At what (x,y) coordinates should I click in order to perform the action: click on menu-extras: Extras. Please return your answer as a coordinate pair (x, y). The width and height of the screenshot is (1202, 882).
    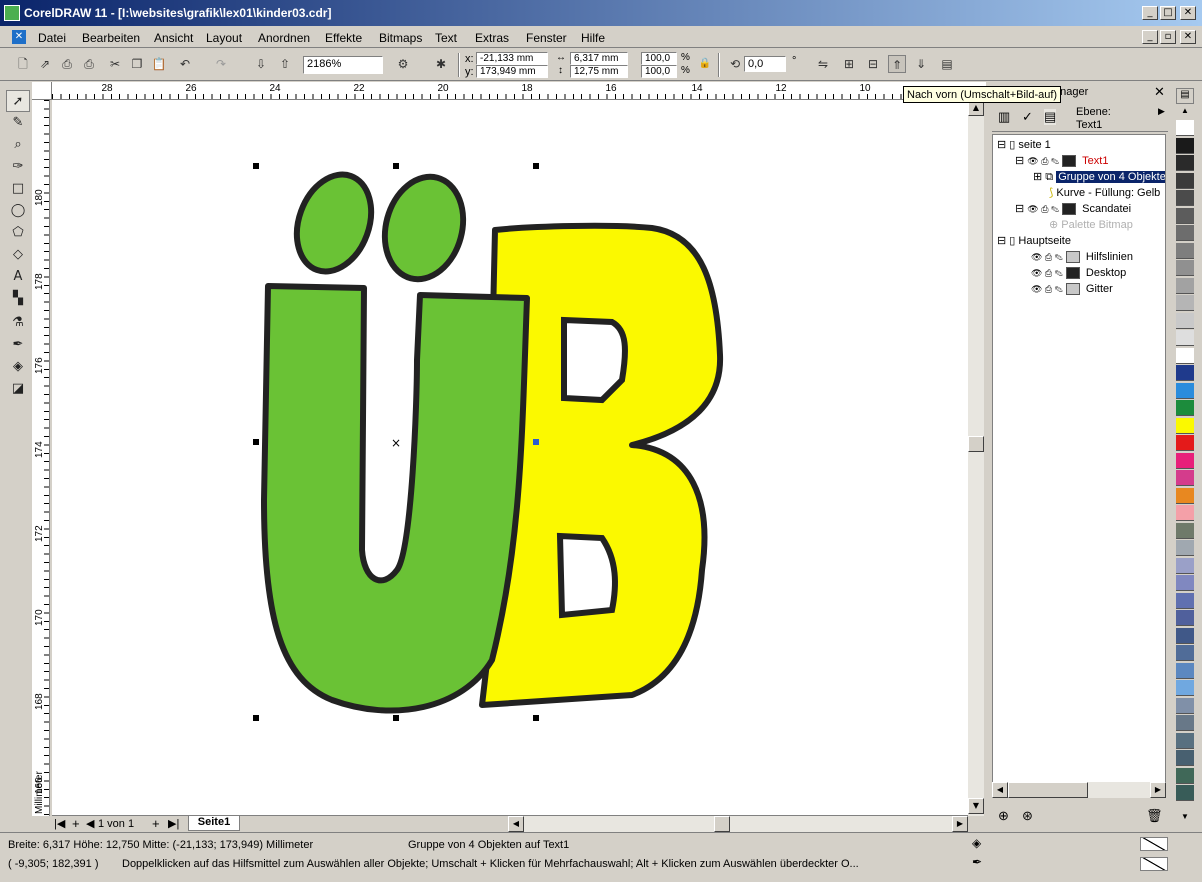
    Looking at the image, I should click on (492, 38).